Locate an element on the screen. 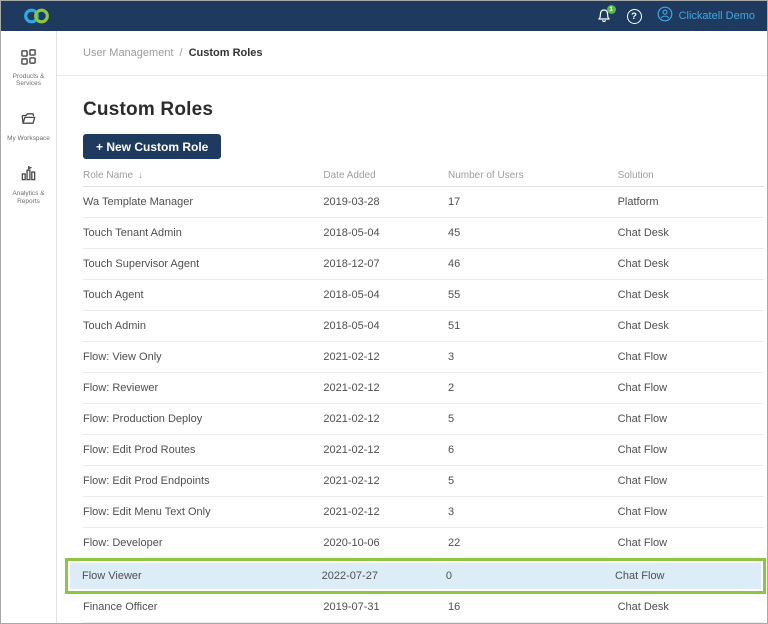 The width and height of the screenshot is (768, 624). breadcrumb-custom-roles: Custom Roles is located at coordinates (225, 53).